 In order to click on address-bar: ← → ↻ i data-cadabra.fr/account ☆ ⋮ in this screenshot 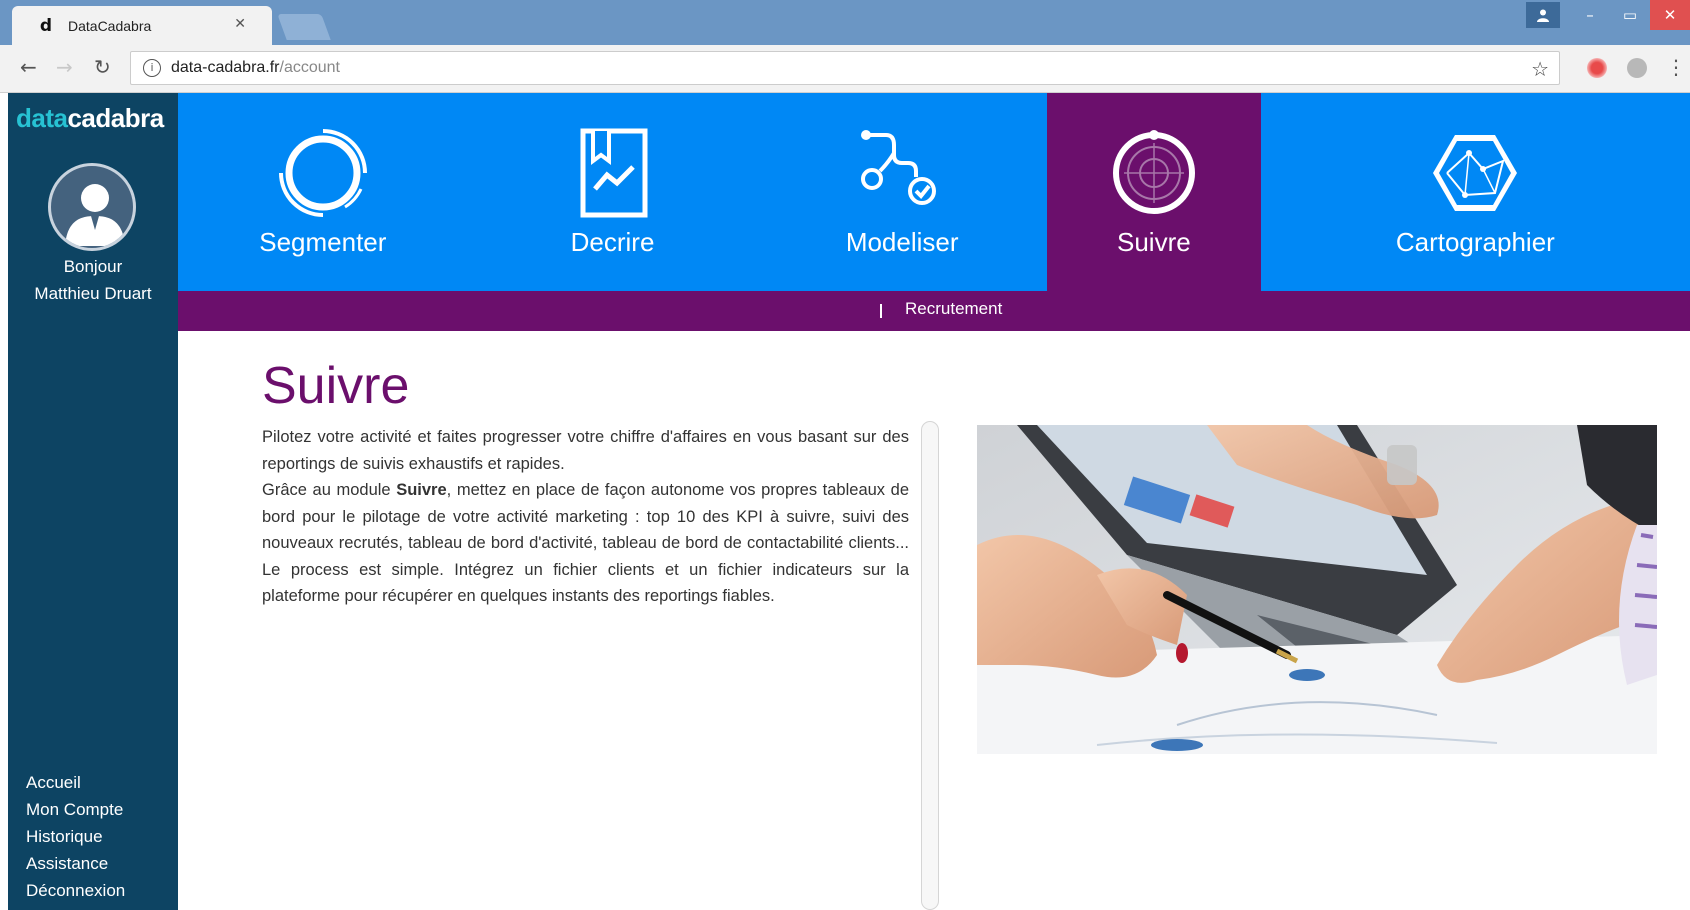, I will do `click(845, 69)`.